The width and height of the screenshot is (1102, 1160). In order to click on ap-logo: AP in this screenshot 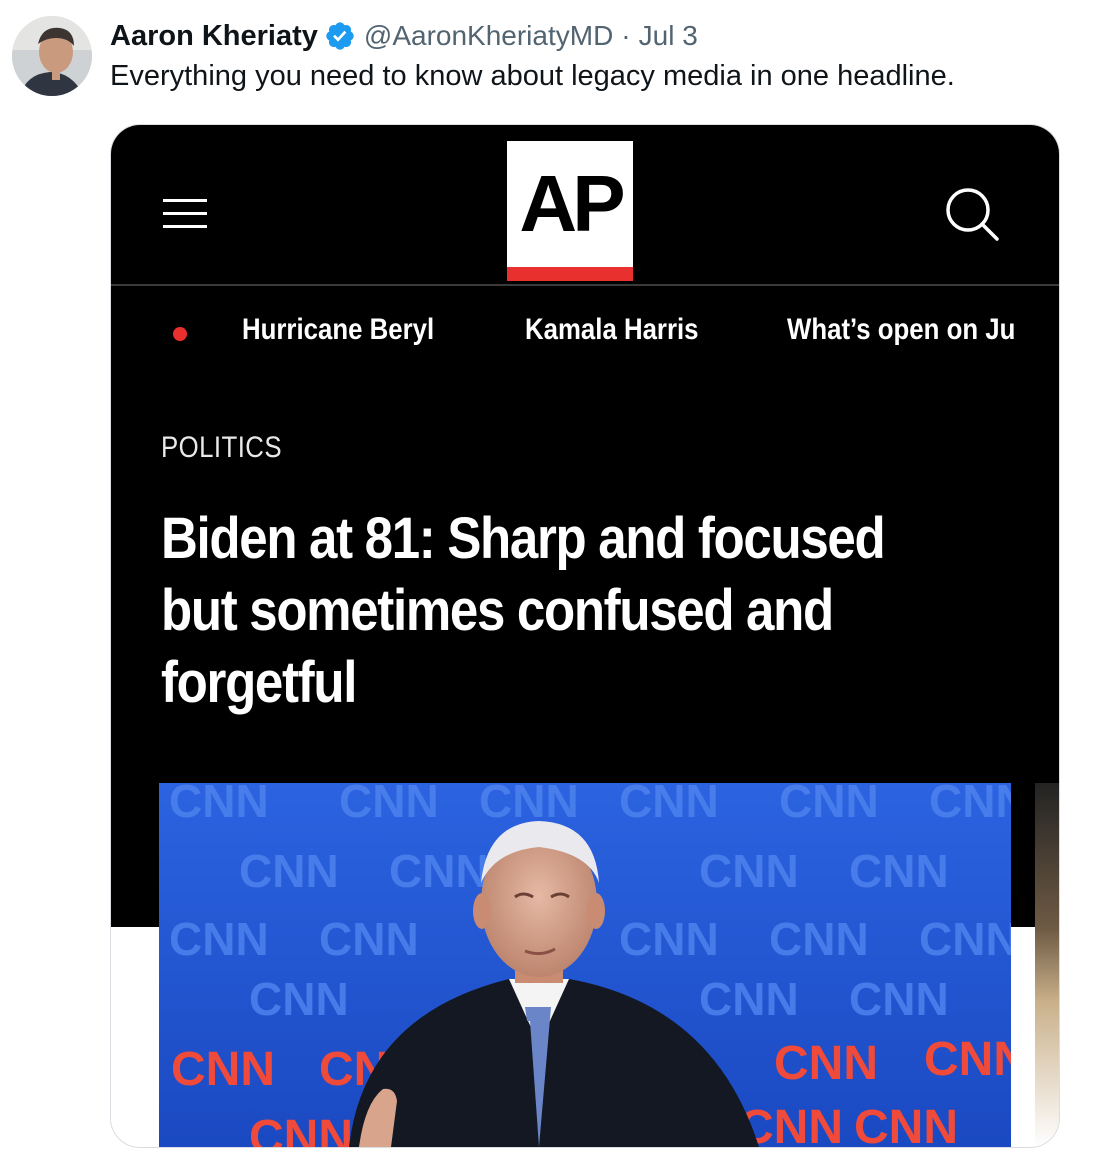, I will do `click(570, 211)`.